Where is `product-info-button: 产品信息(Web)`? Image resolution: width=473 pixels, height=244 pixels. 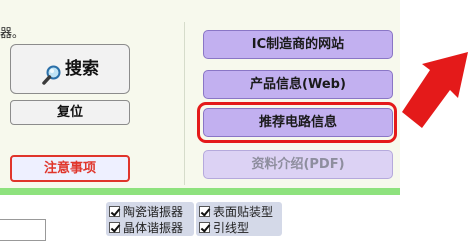
product-info-button: 产品信息(Web) is located at coordinates (298, 84).